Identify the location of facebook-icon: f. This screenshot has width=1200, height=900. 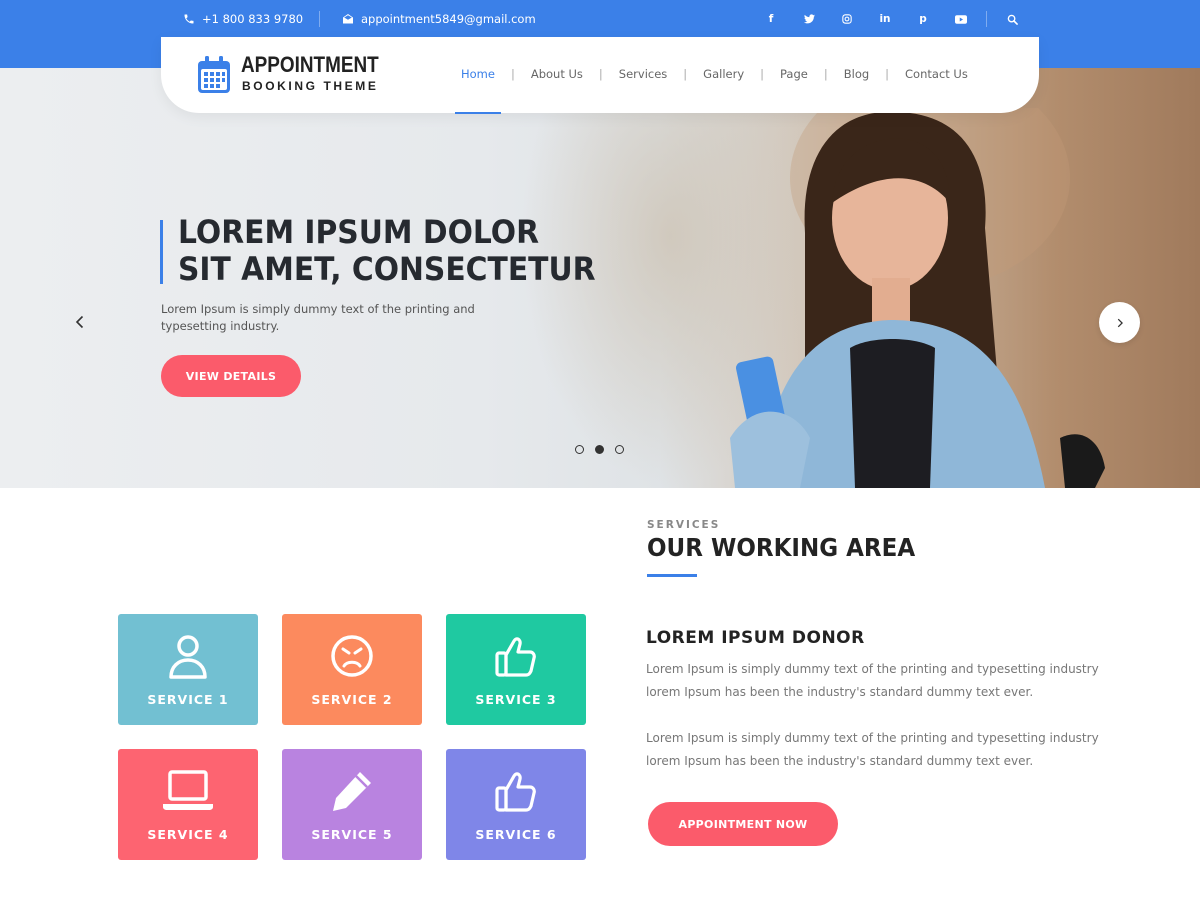
(771, 19).